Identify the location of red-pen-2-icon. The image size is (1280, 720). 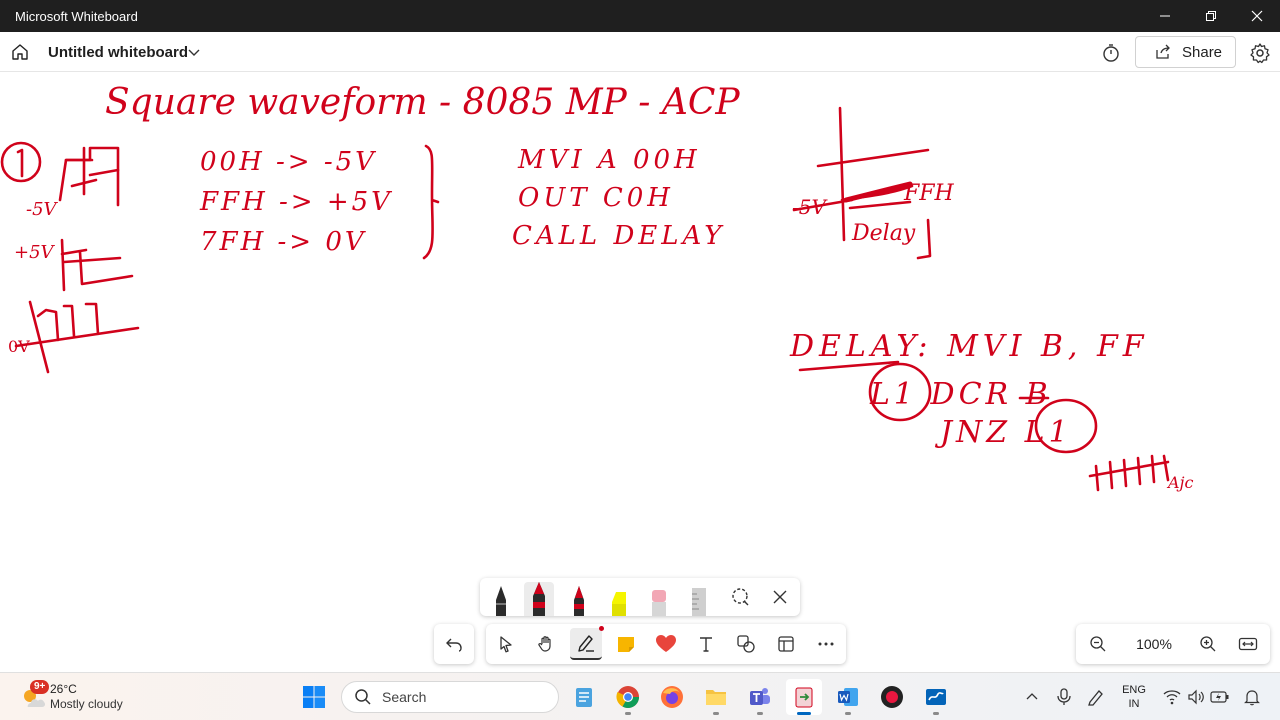
(579, 601).